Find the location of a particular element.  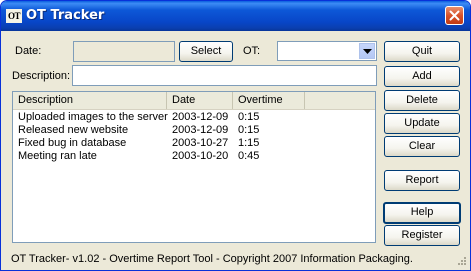

select-date-button: Select is located at coordinates (206, 51).